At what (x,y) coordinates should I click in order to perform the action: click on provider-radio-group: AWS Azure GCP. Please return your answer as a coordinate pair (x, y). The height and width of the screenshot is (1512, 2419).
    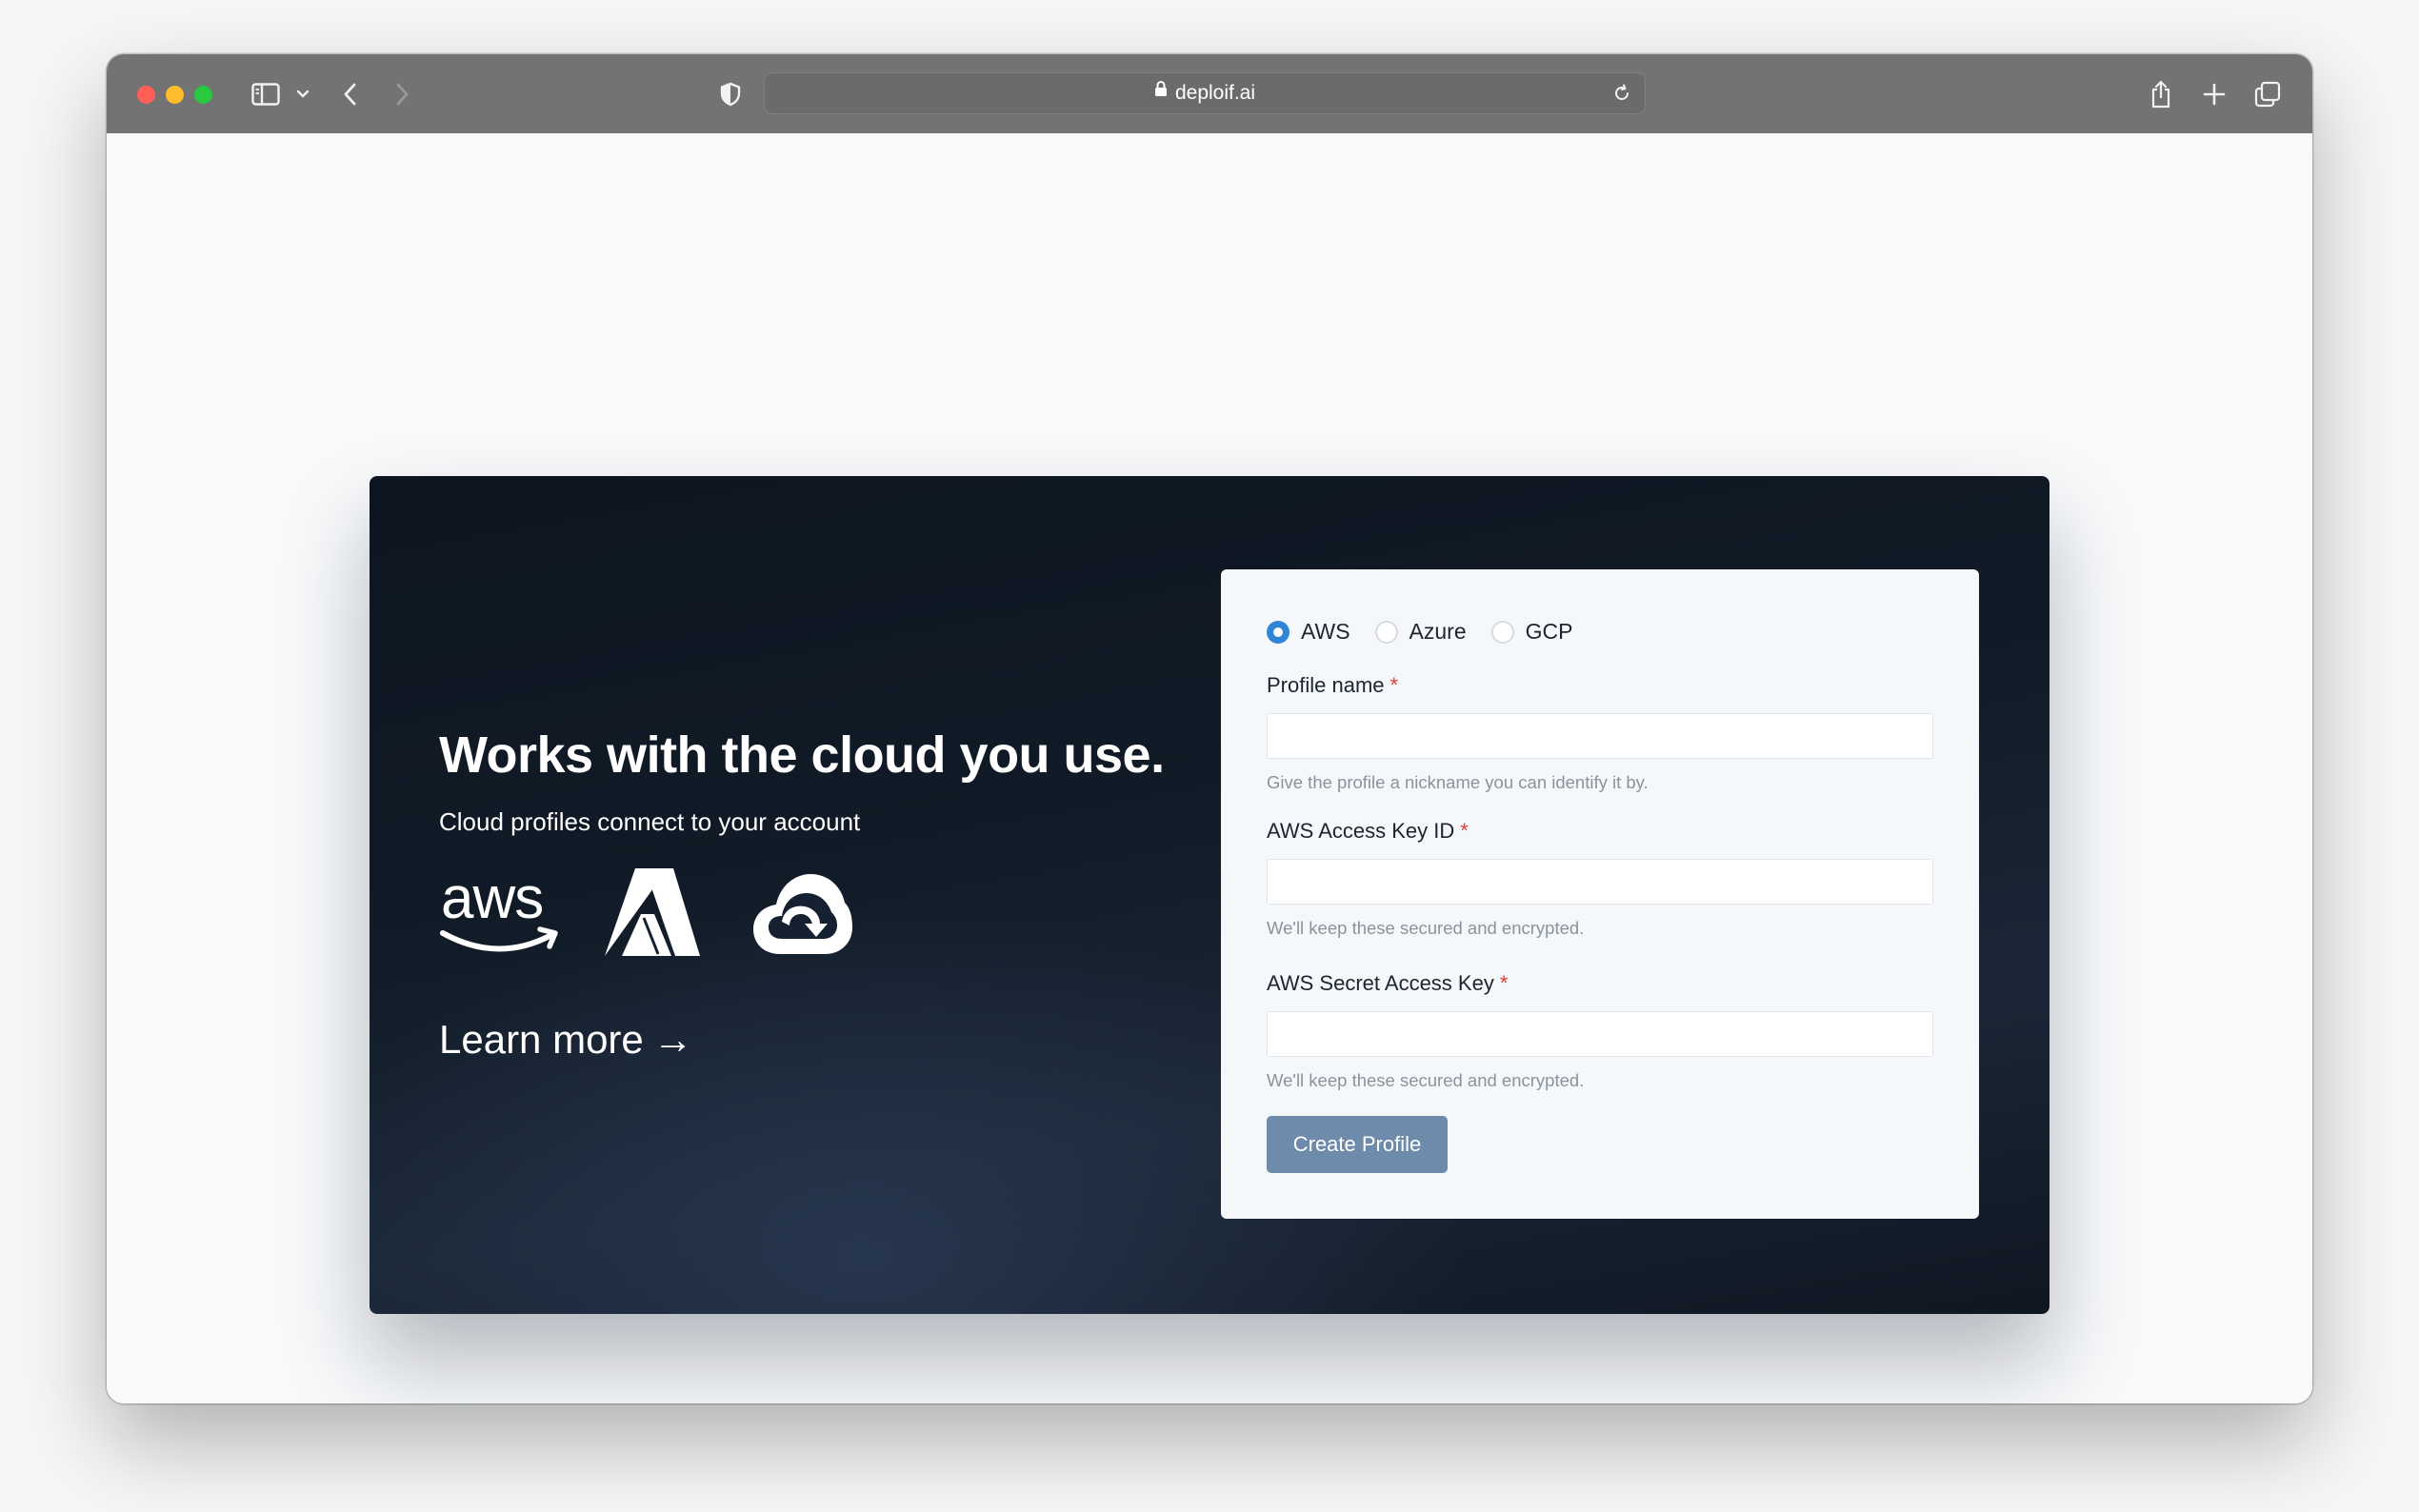
    Looking at the image, I should click on (1432, 632).